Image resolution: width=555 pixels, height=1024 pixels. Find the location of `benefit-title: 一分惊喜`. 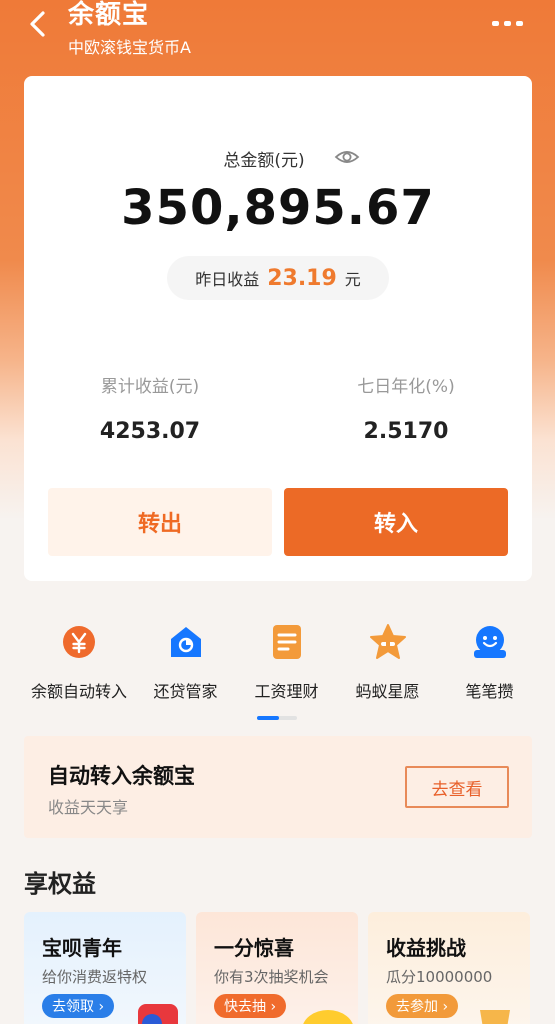

benefit-title: 一分惊喜 is located at coordinates (254, 948).